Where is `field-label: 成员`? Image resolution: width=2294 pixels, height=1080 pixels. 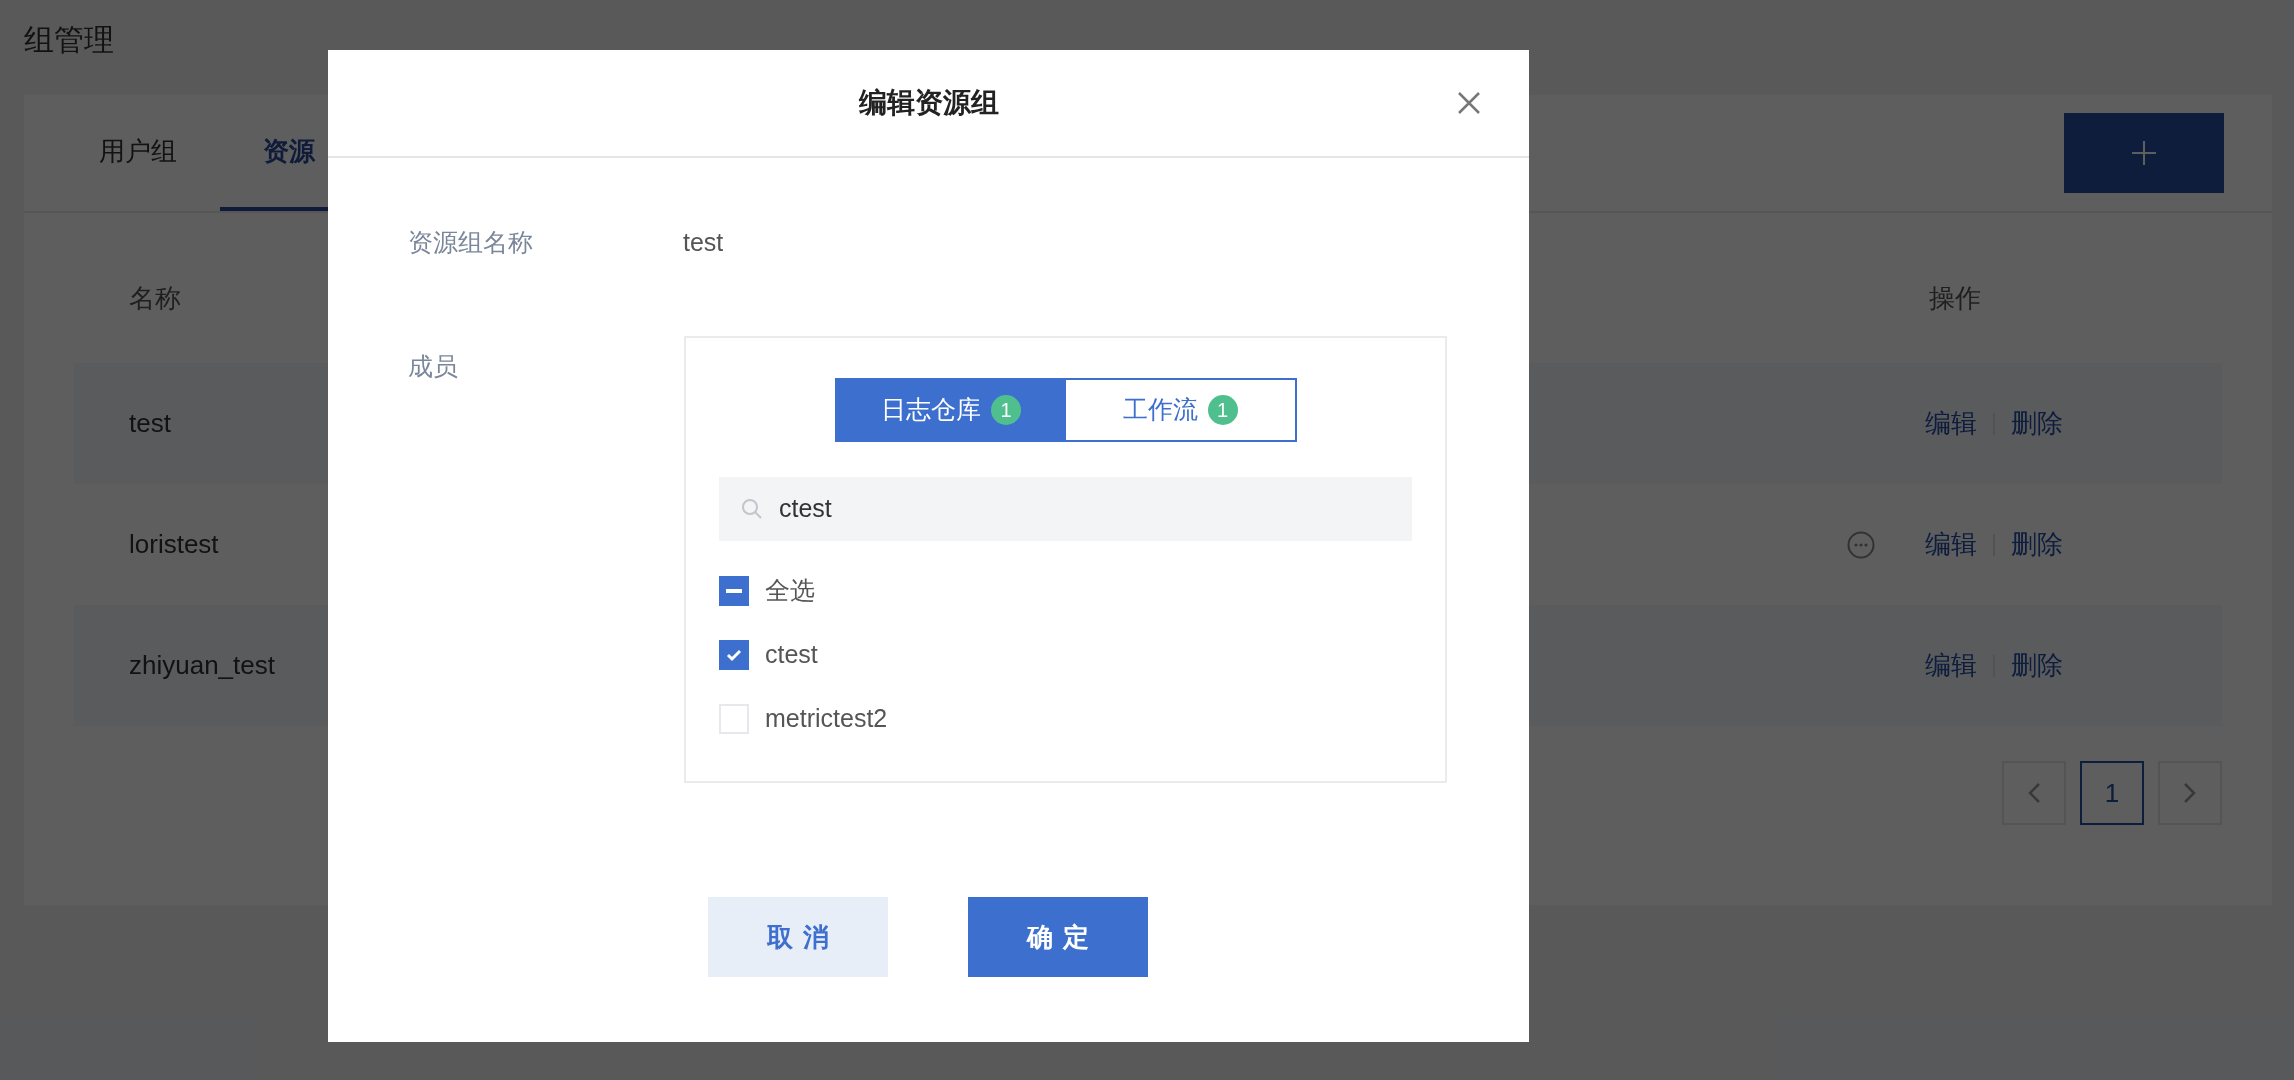
field-label: 成员 is located at coordinates (433, 366).